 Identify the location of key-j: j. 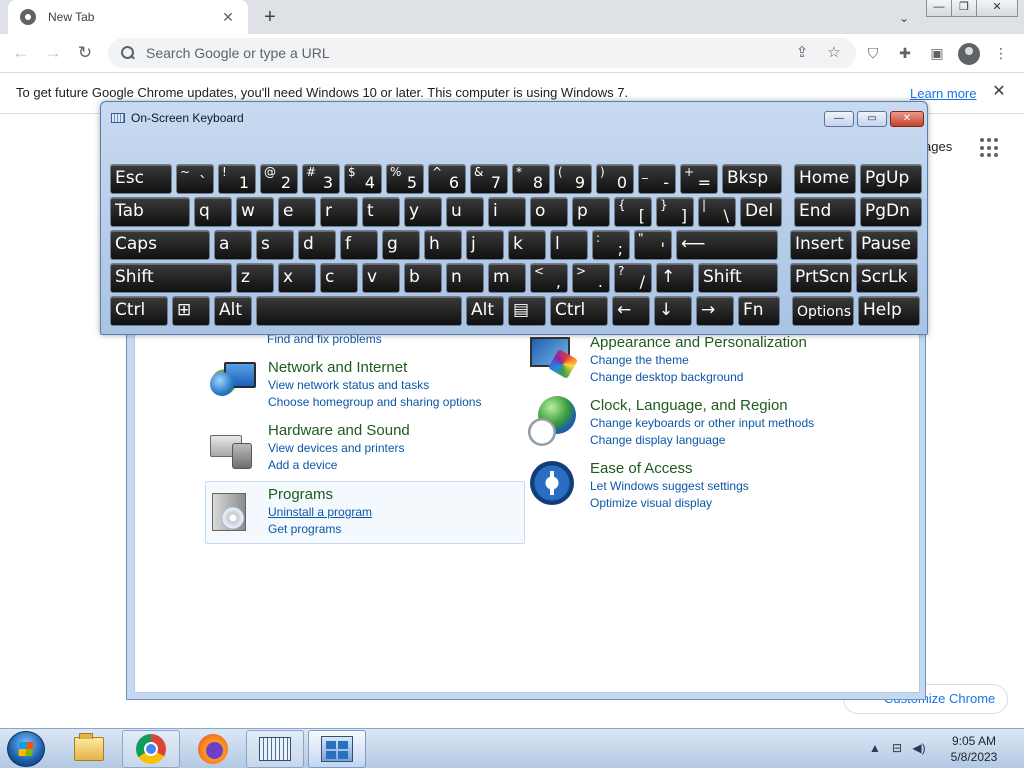
(485, 245).